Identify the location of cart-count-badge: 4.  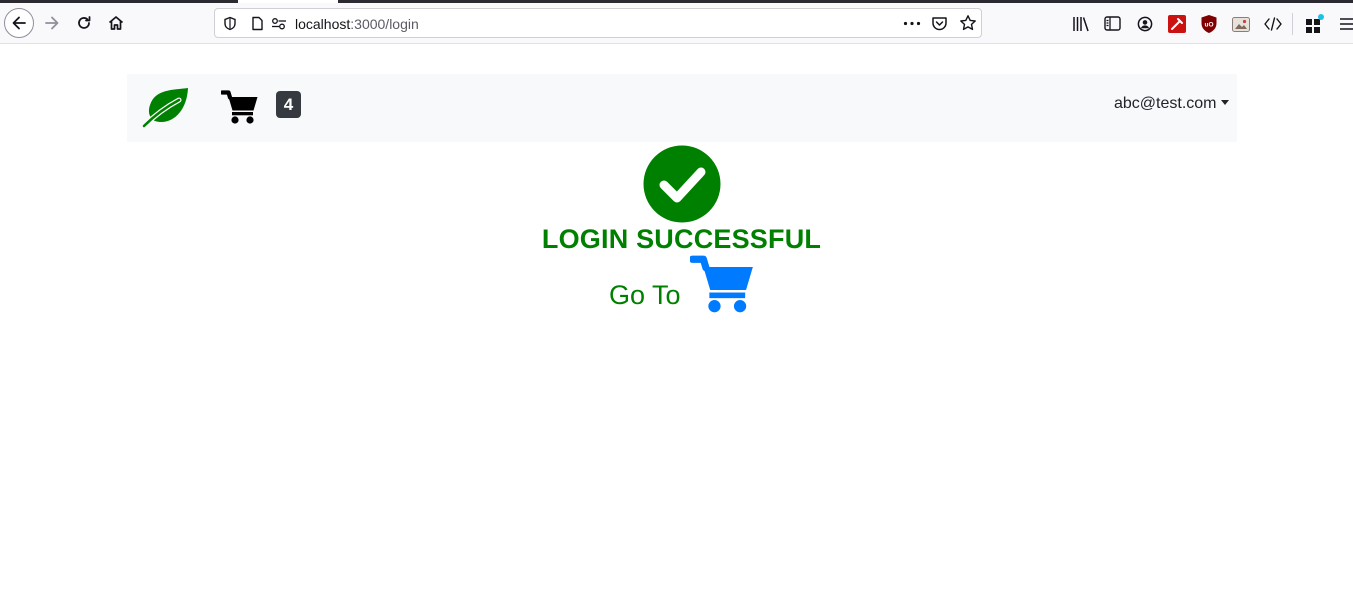
(288, 104).